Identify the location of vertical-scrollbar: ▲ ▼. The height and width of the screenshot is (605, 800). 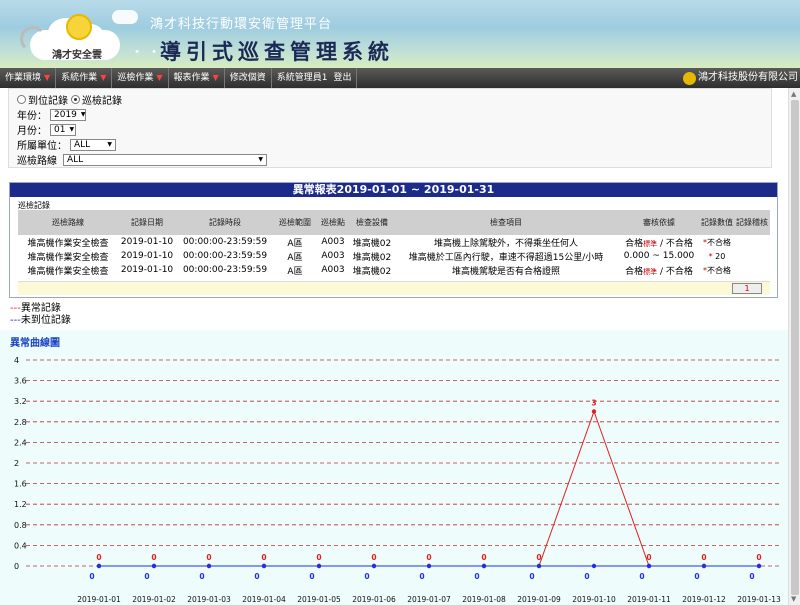
(794, 346).